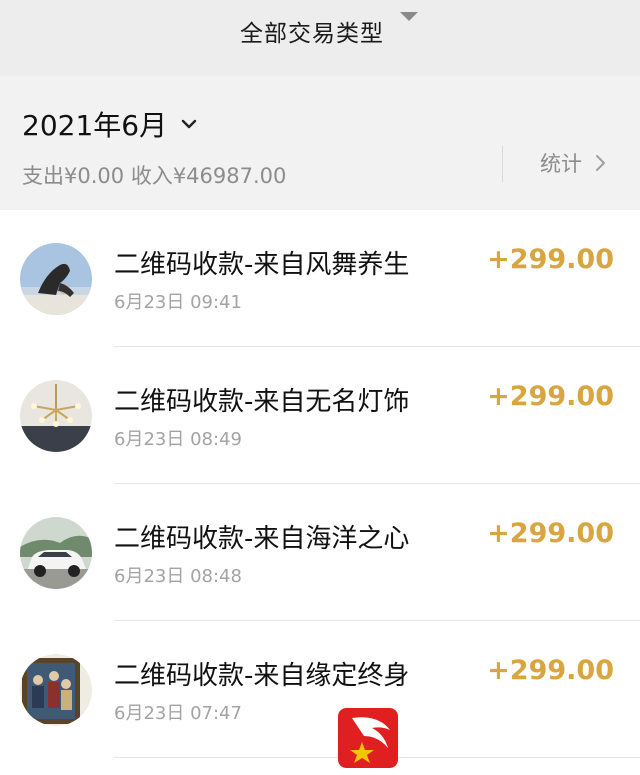 The height and width of the screenshot is (775, 640). What do you see at coordinates (56, 416) in the screenshot?
I see `avatar-chandelier-photo` at bounding box center [56, 416].